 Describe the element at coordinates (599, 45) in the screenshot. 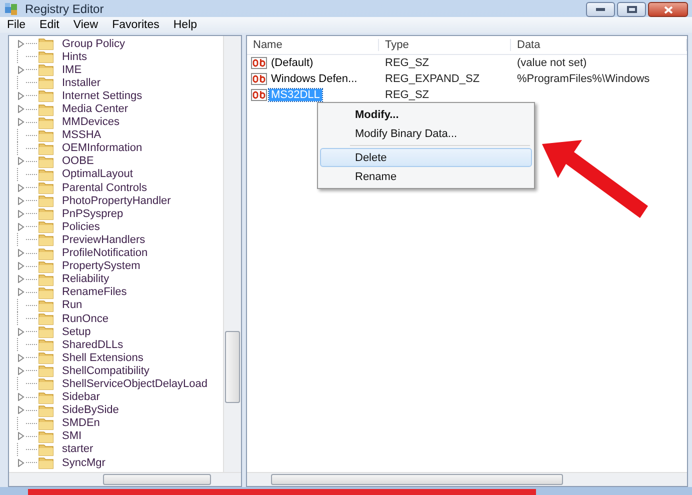

I see `column-header: Data` at that location.